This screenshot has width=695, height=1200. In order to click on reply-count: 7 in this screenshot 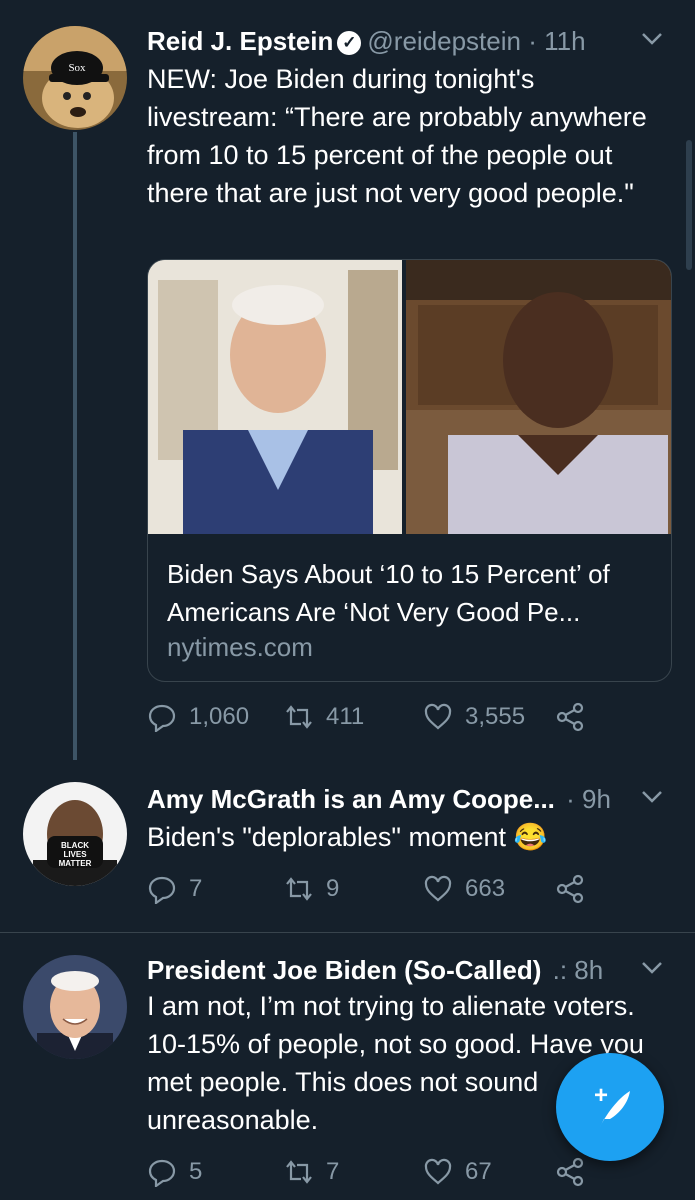, I will do `click(196, 888)`.